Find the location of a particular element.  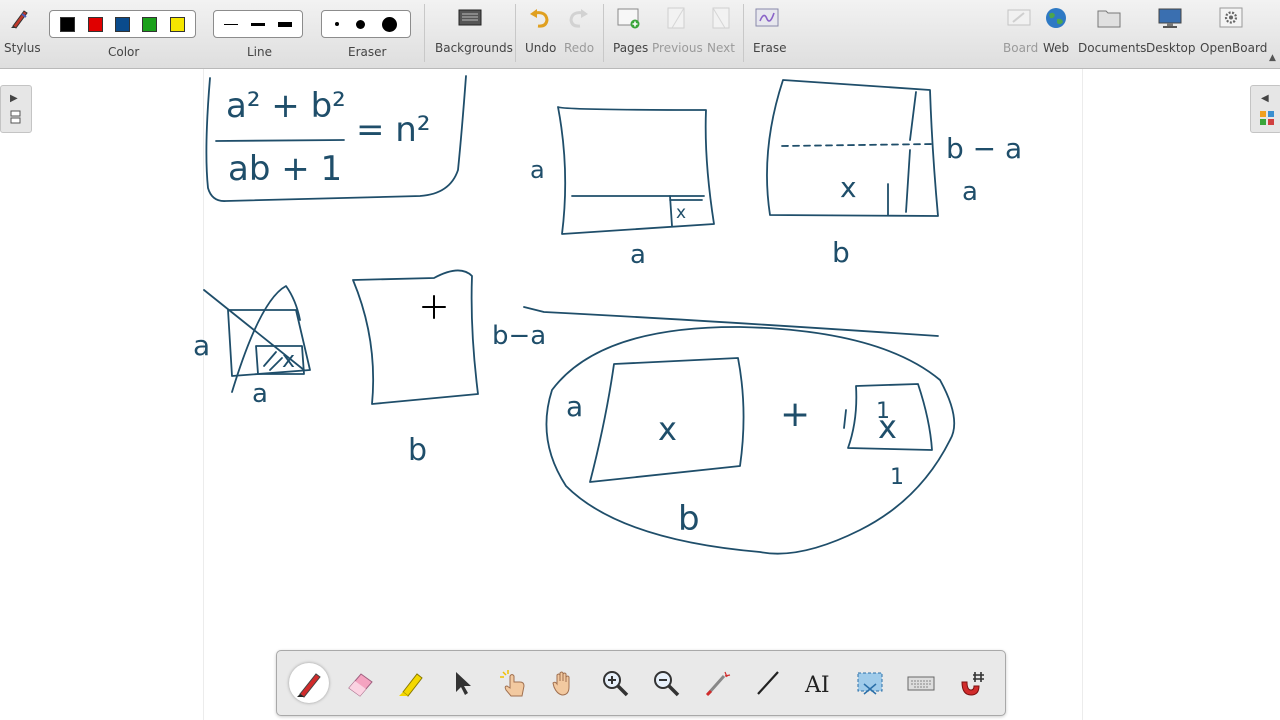

line-icon is located at coordinates (768, 683).